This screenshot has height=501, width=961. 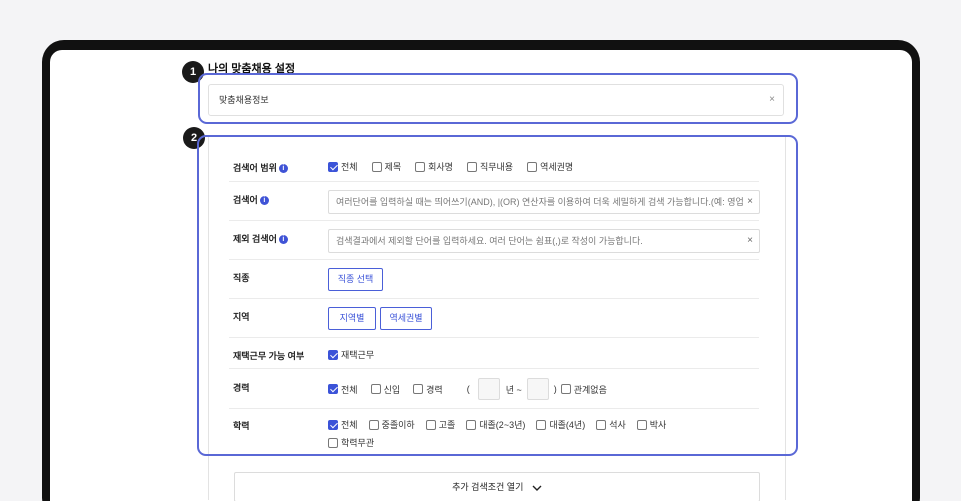 I want to click on education-option-doctor: 박사, so click(x=651, y=424).